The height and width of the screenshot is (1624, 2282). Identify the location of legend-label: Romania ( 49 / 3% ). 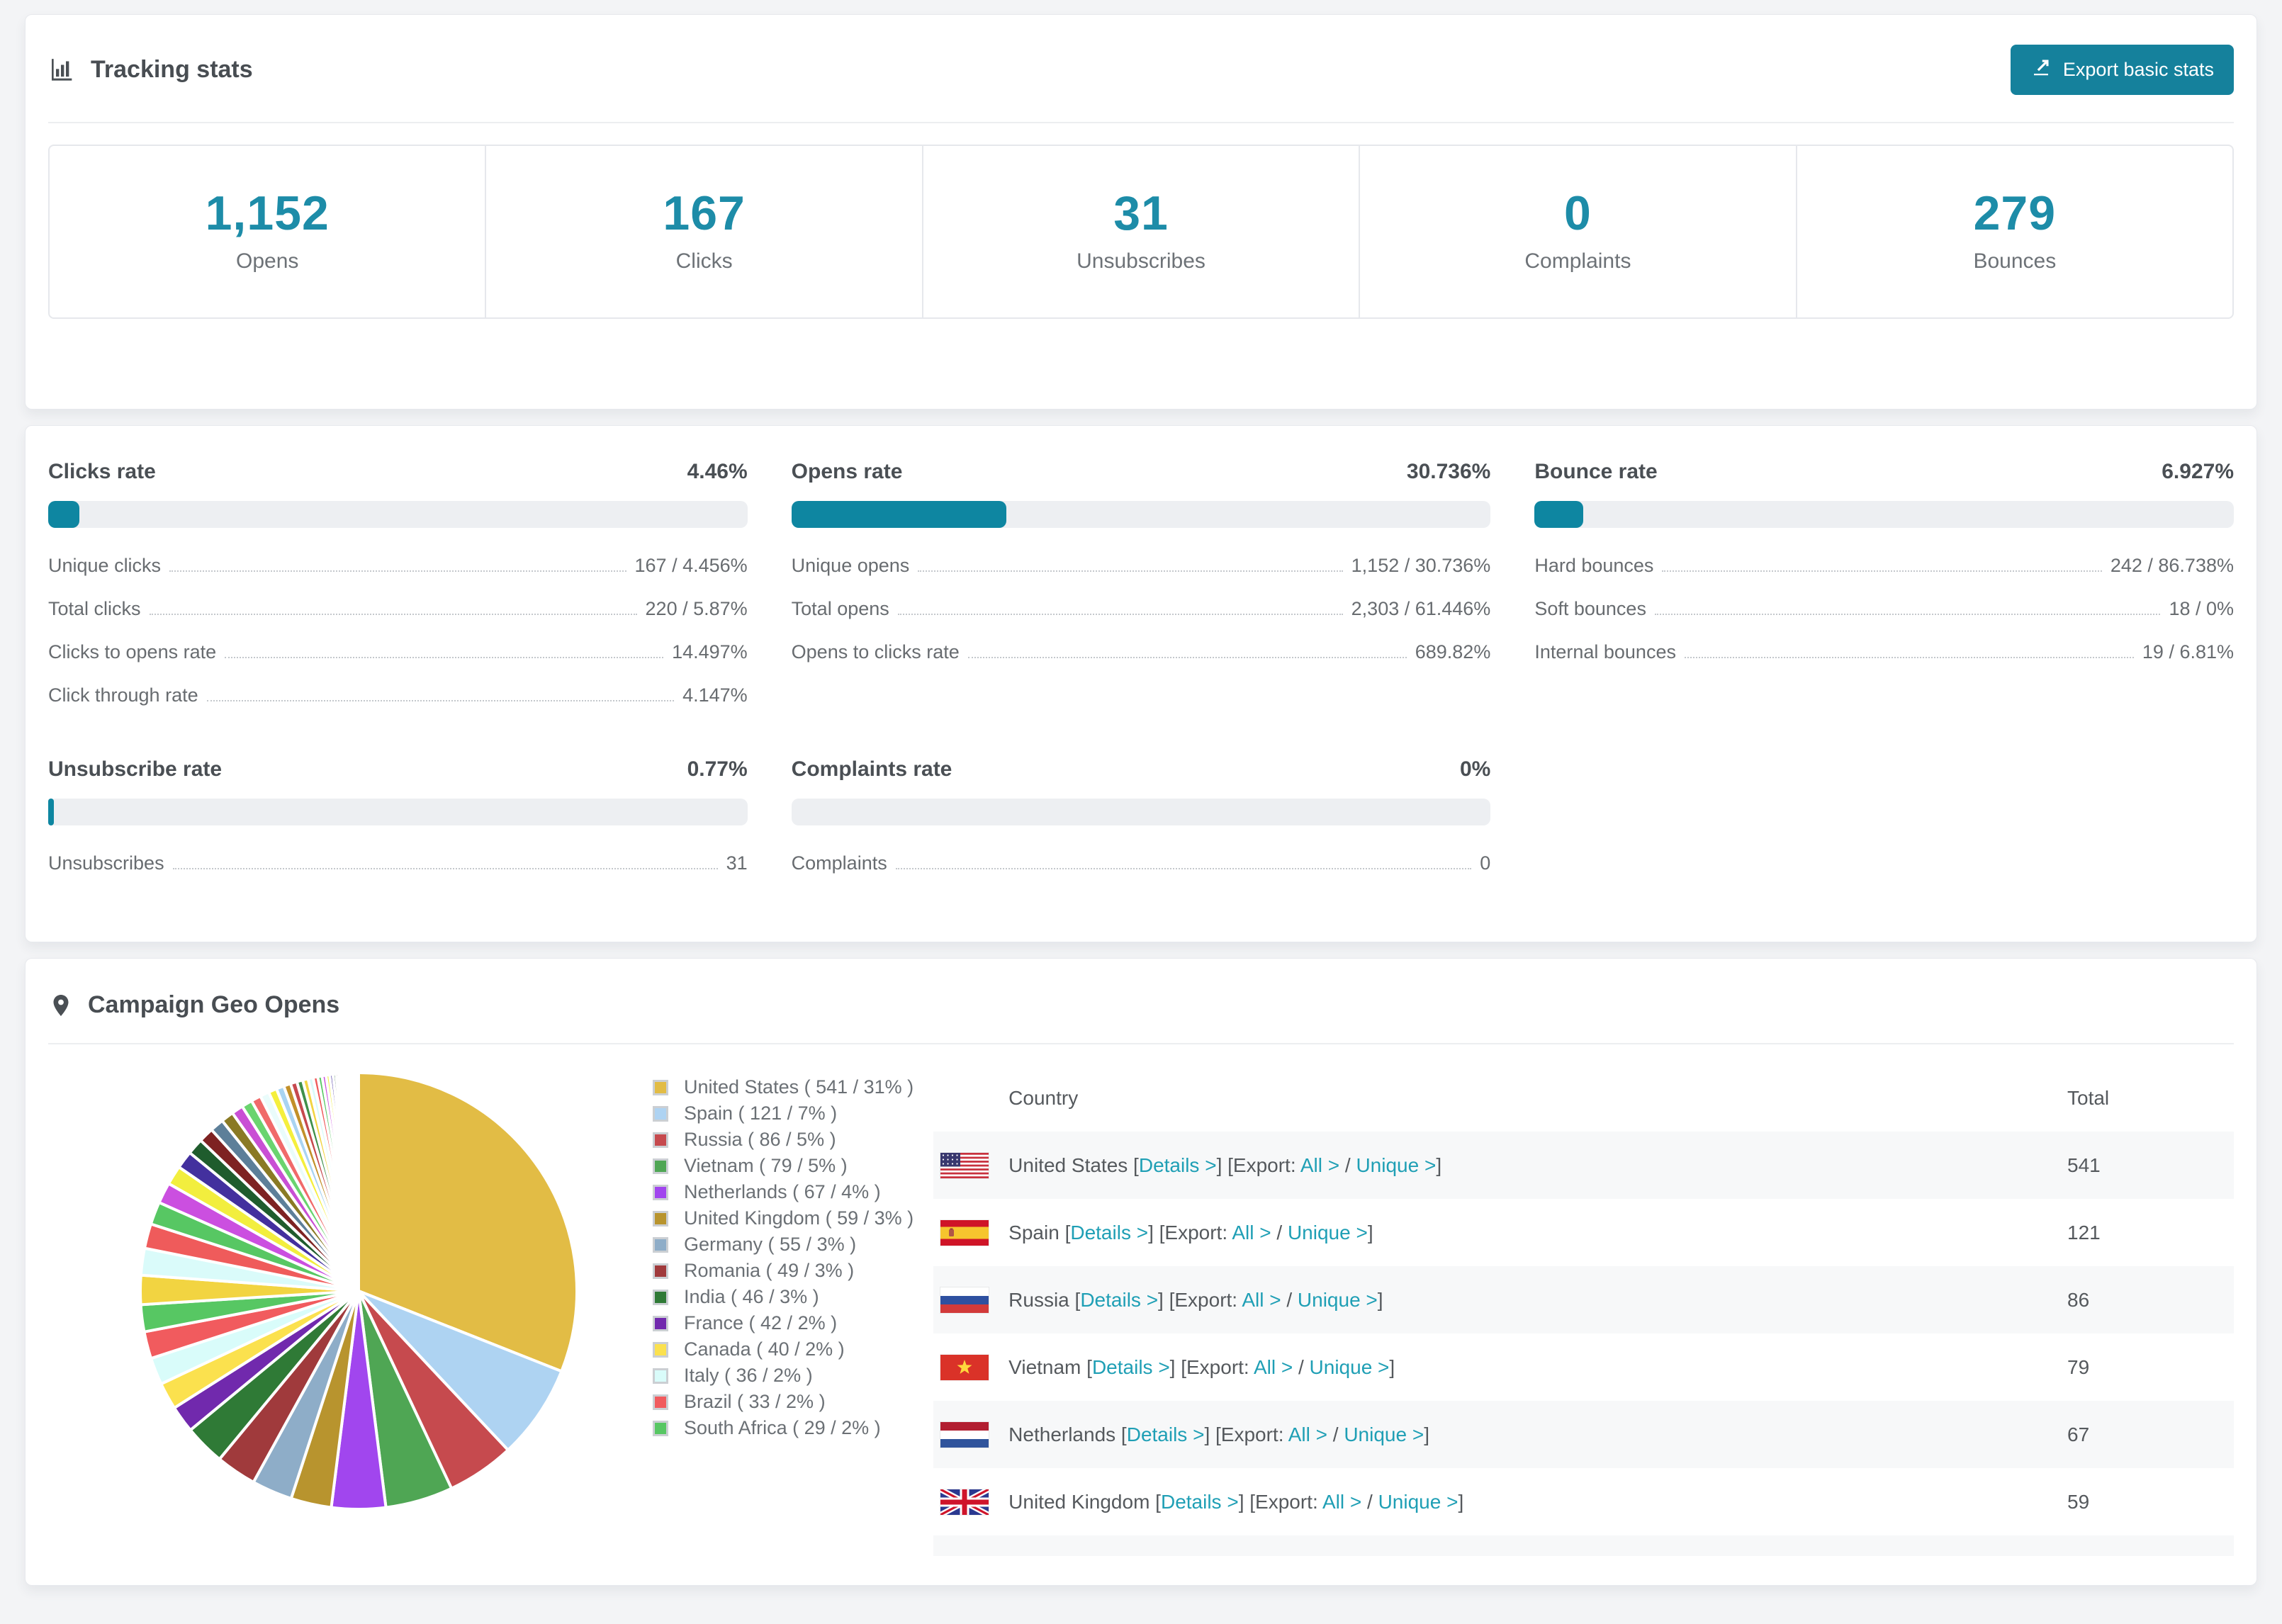
(770, 1270).